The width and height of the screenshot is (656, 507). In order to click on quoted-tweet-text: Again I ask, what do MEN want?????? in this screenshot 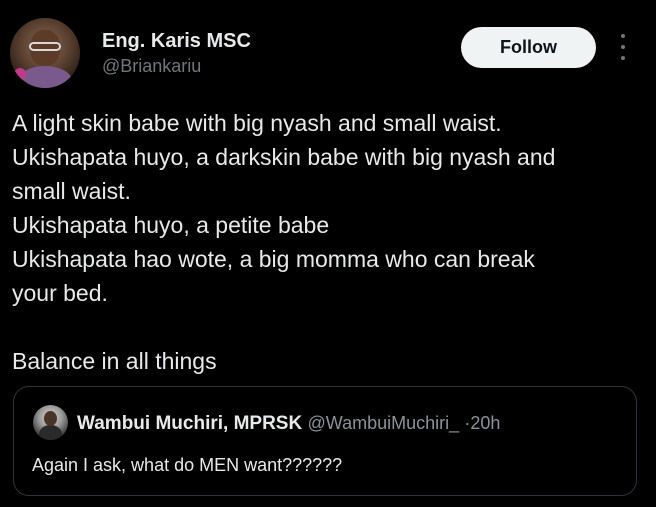, I will do `click(187, 465)`.